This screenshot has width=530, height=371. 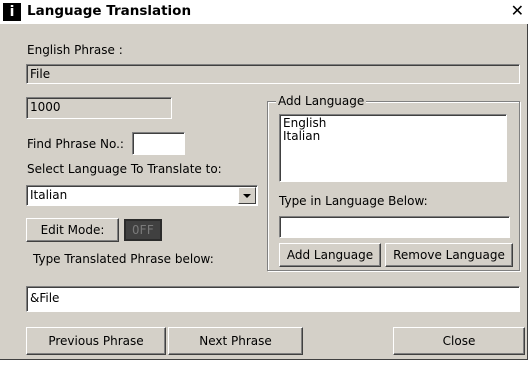 What do you see at coordinates (459, 341) in the screenshot?
I see `close-button: Close` at bounding box center [459, 341].